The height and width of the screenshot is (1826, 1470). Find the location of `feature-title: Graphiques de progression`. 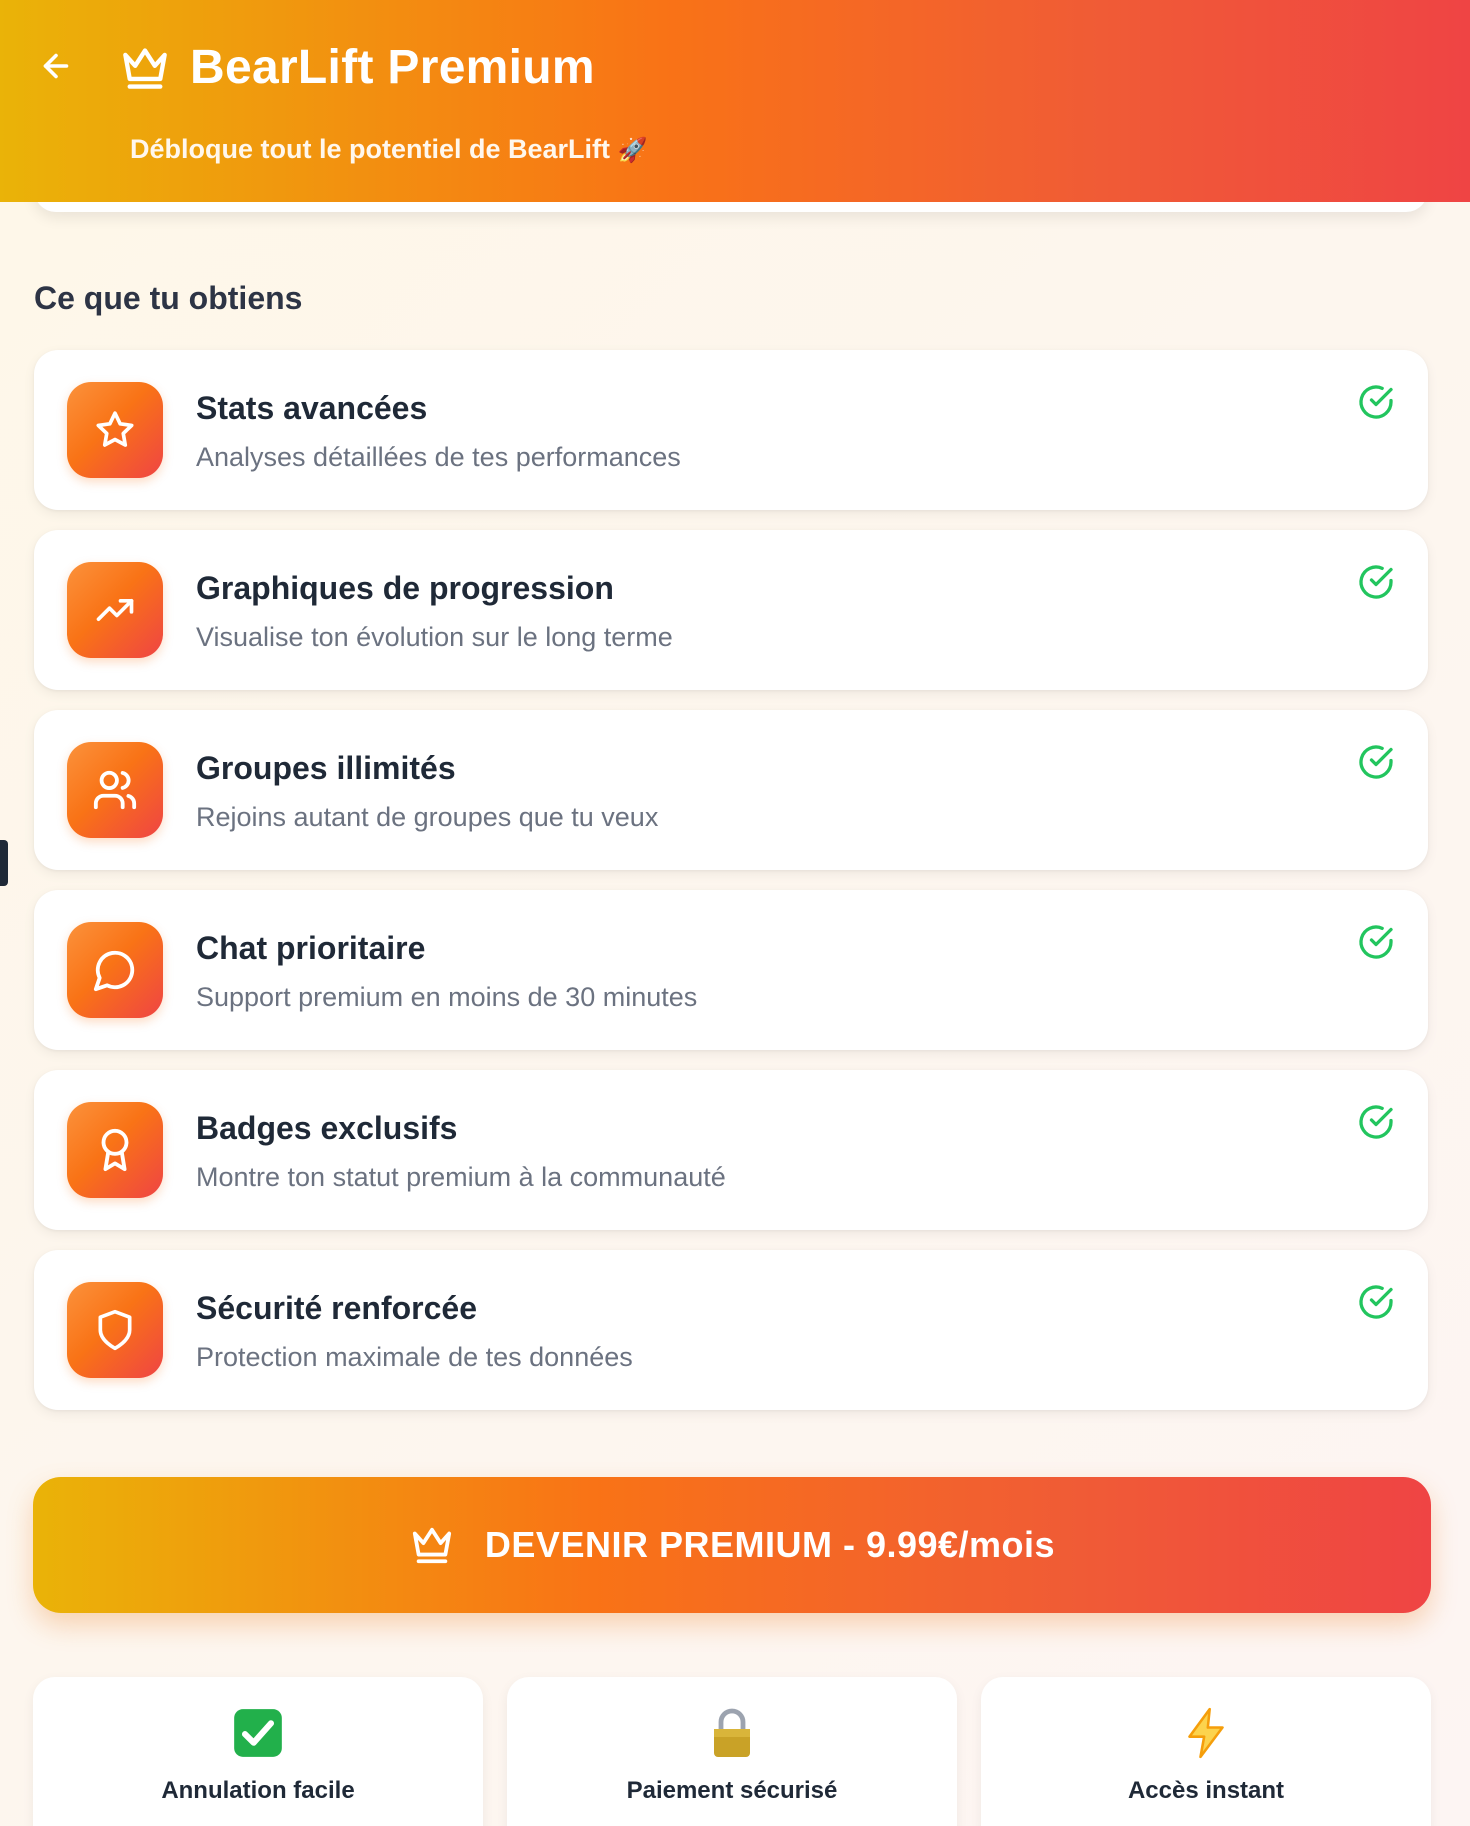

feature-title: Graphiques de progression is located at coordinates (405, 588).